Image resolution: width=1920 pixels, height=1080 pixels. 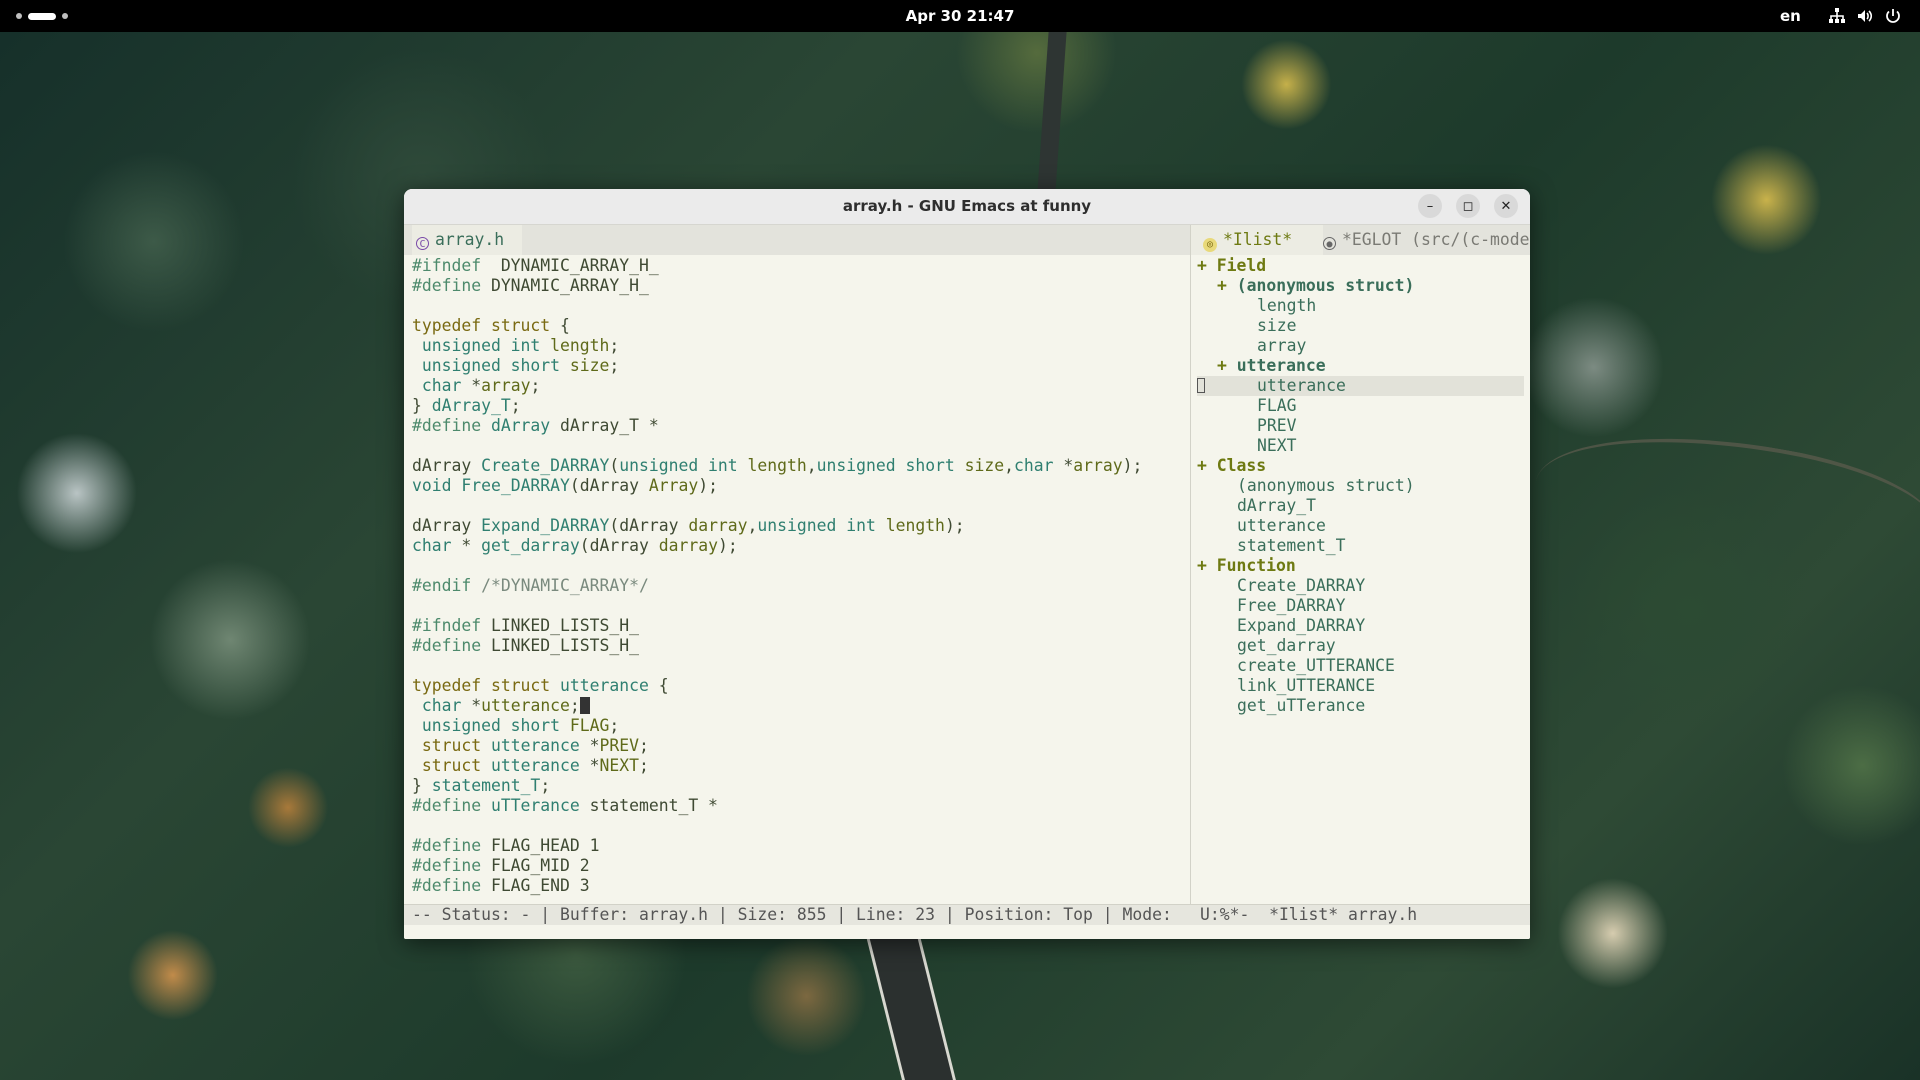 What do you see at coordinates (1468, 206) in the screenshot?
I see `maximize-button: ◻` at bounding box center [1468, 206].